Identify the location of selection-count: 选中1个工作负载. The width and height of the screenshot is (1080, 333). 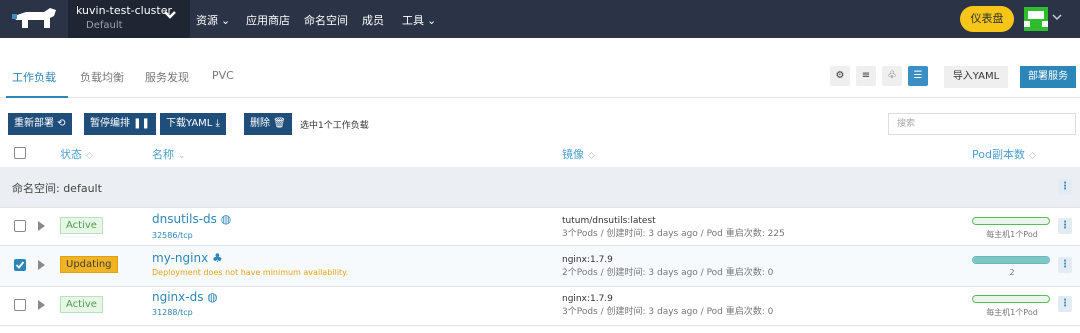
(334, 126).